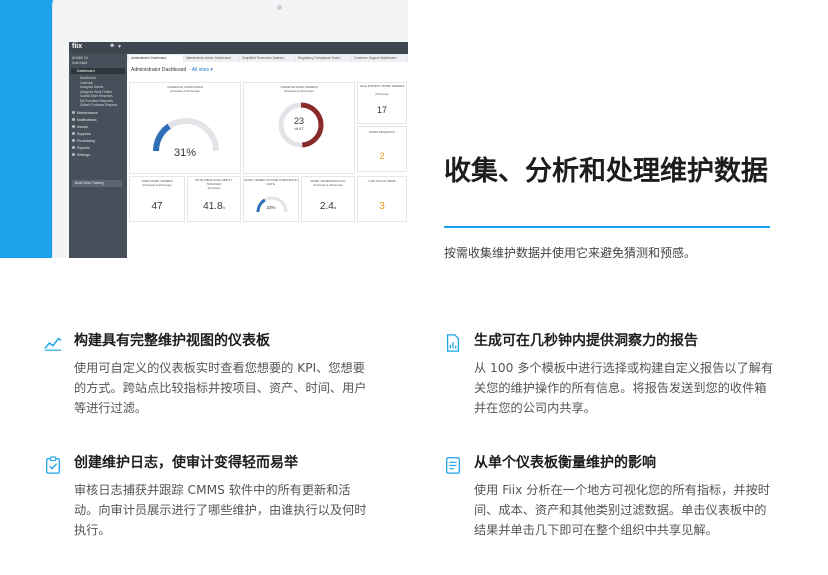 The image size is (828, 575). Describe the element at coordinates (201, 70) in the screenshot. I see `site-filter-dropdown: - All sites ▾` at that location.